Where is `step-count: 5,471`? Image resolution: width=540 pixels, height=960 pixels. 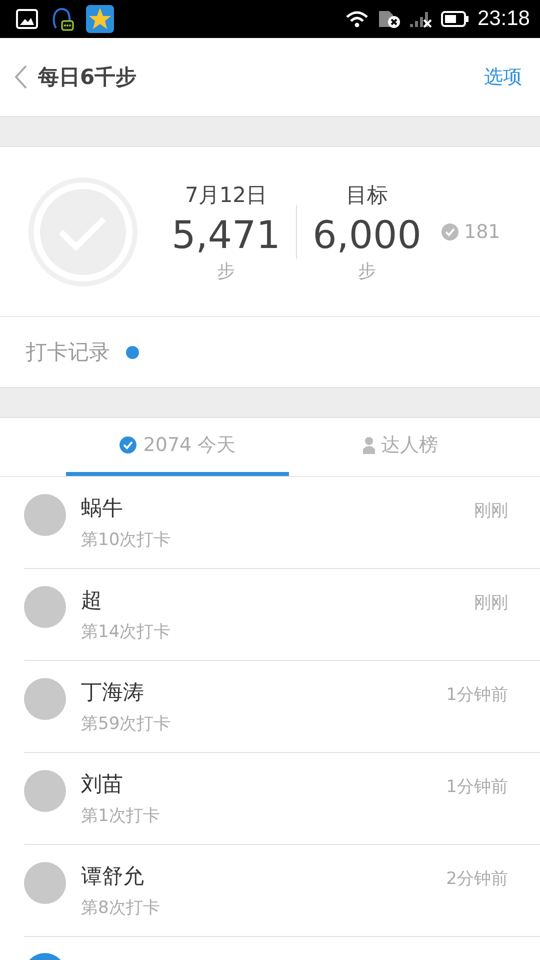
step-count: 5,471 is located at coordinates (226, 234).